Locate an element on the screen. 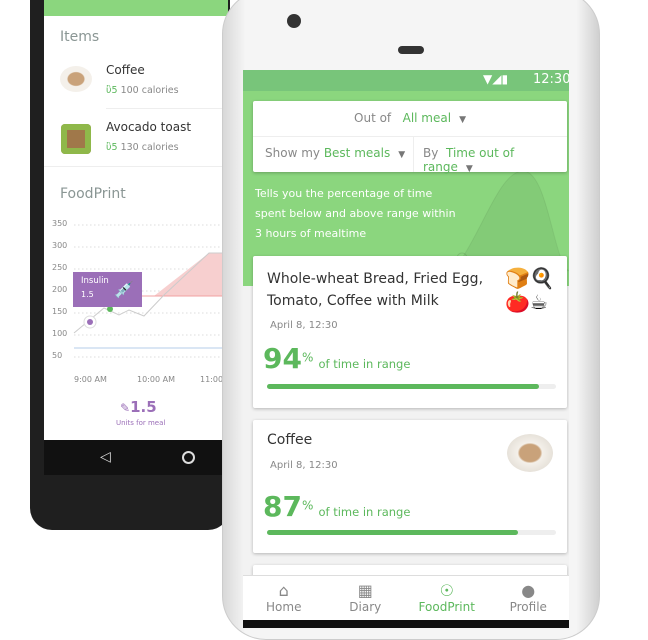 This screenshot has width=648, height=640. nav-diary: ▦ Diary is located at coordinates (366, 599).